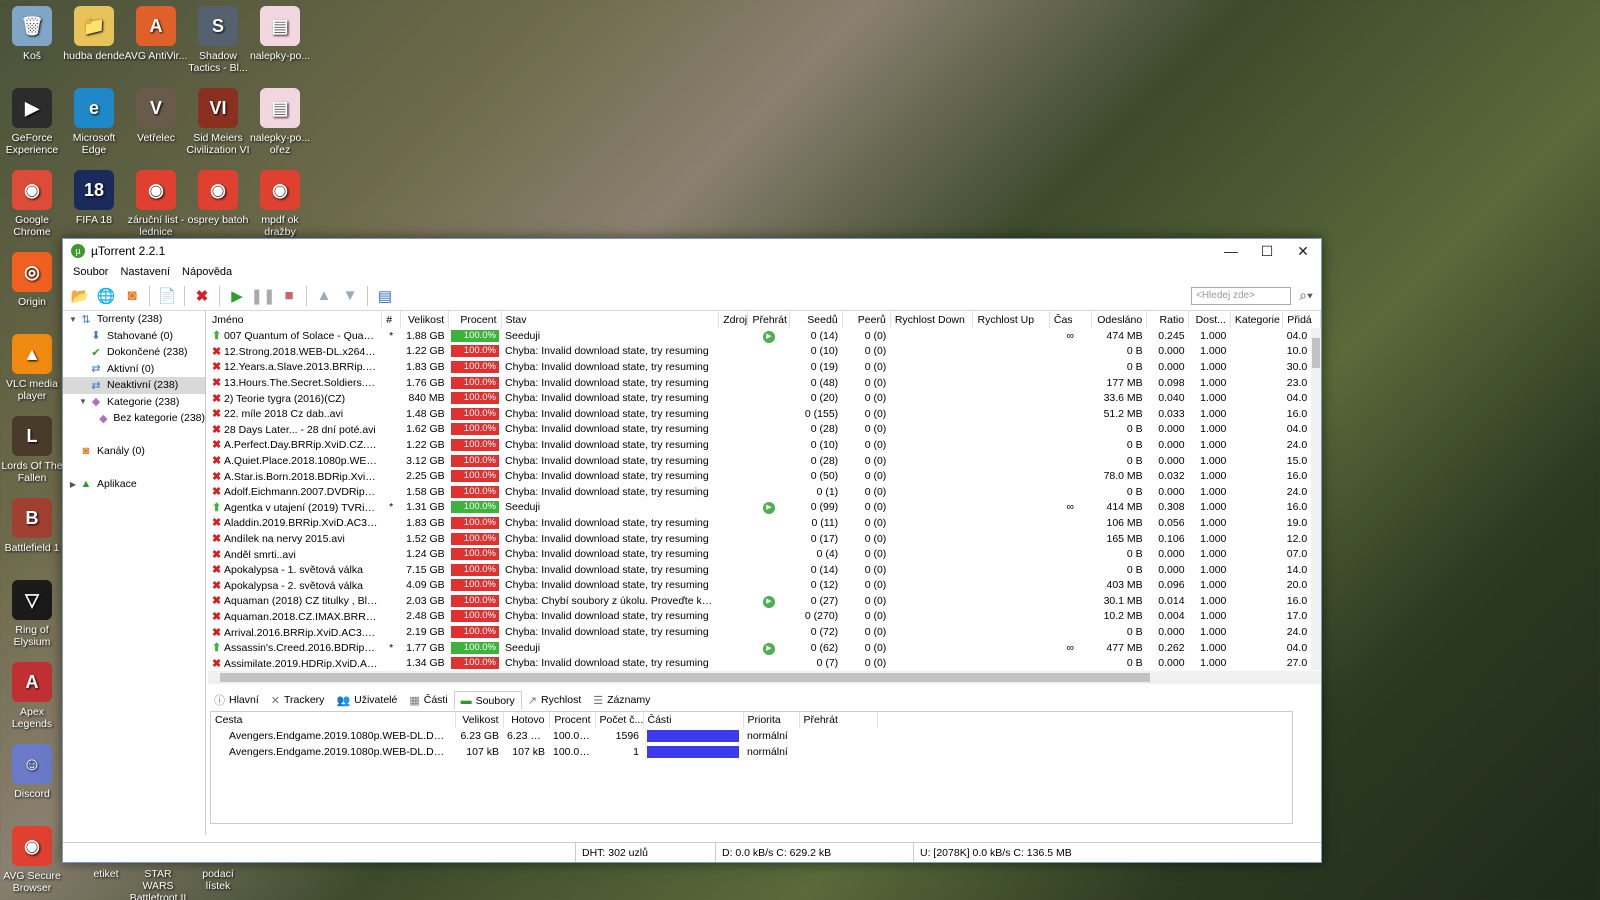  I want to click on files-column-header: Priorita, so click(771, 720).